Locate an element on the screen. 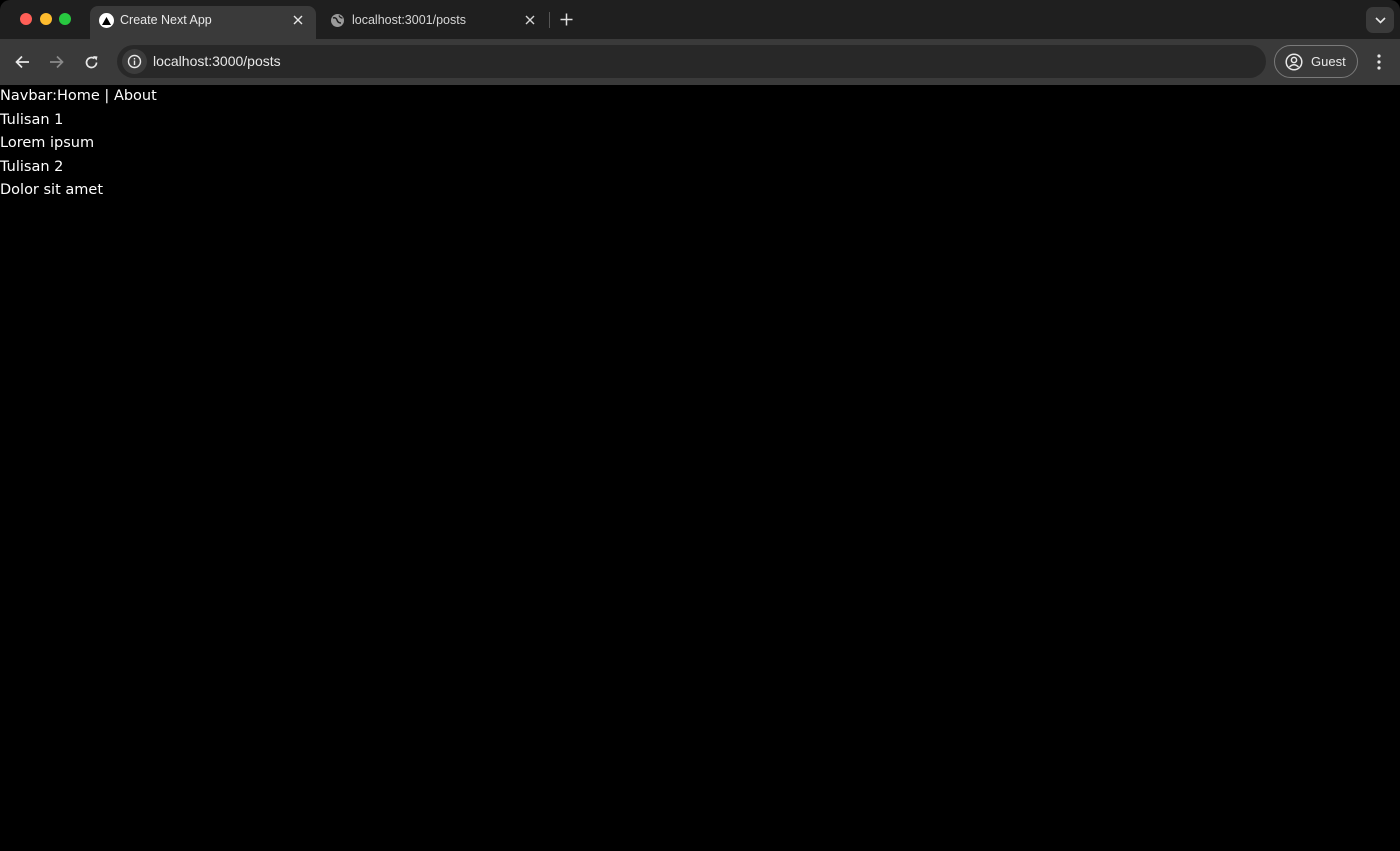 The width and height of the screenshot is (1400, 851). more-vertical-icon is located at coordinates (1379, 62).